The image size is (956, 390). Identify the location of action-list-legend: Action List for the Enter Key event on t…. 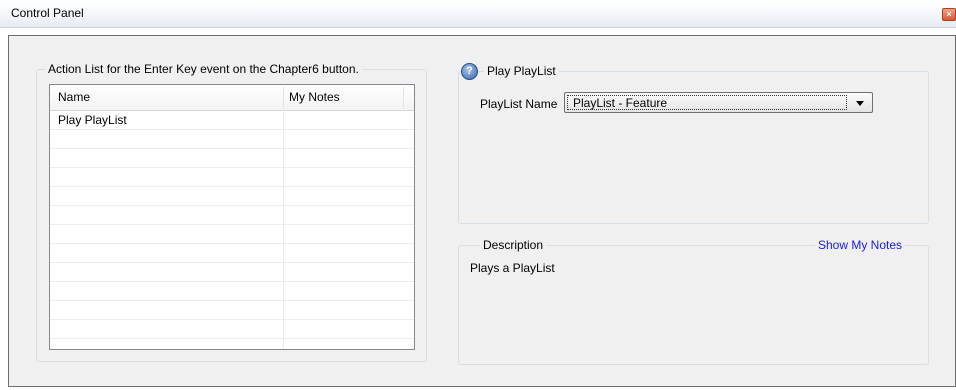
(203, 69).